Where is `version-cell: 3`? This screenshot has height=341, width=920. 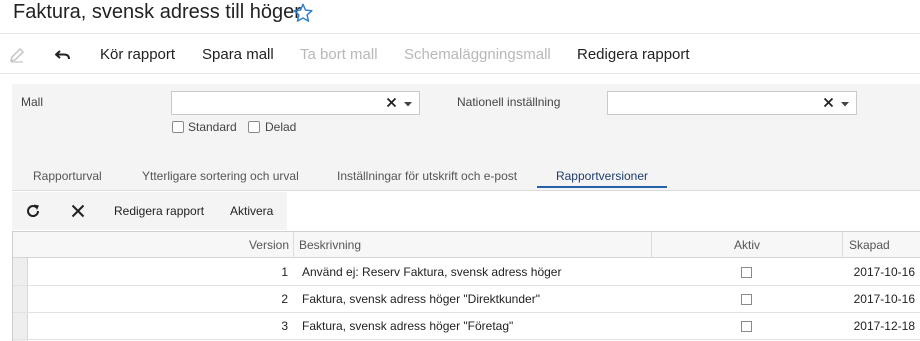
version-cell: 3 is located at coordinates (284, 326).